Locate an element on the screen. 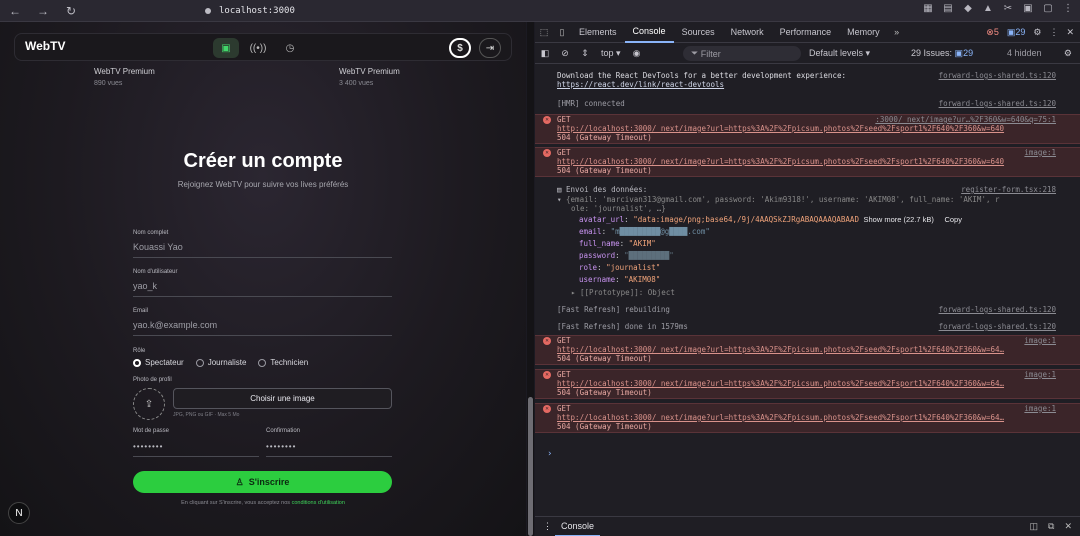 The image size is (1080, 536). prototype: ▸ [[Prototype]]: Object is located at coordinates (807, 292).